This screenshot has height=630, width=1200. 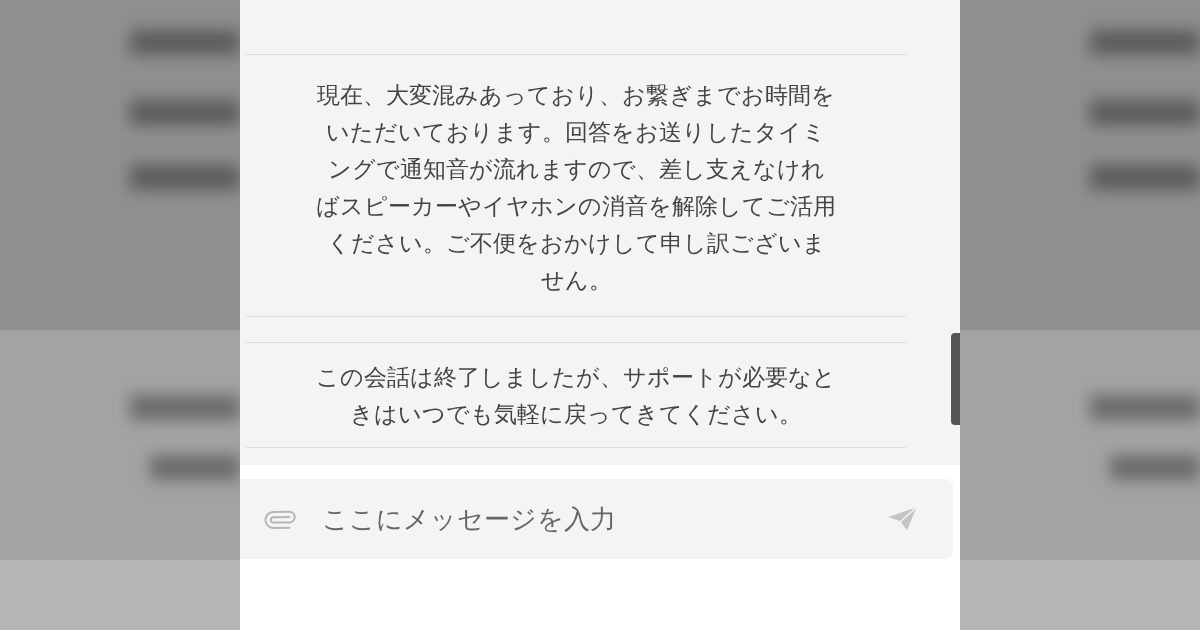 What do you see at coordinates (902, 519) in the screenshot?
I see `send-icon` at bounding box center [902, 519].